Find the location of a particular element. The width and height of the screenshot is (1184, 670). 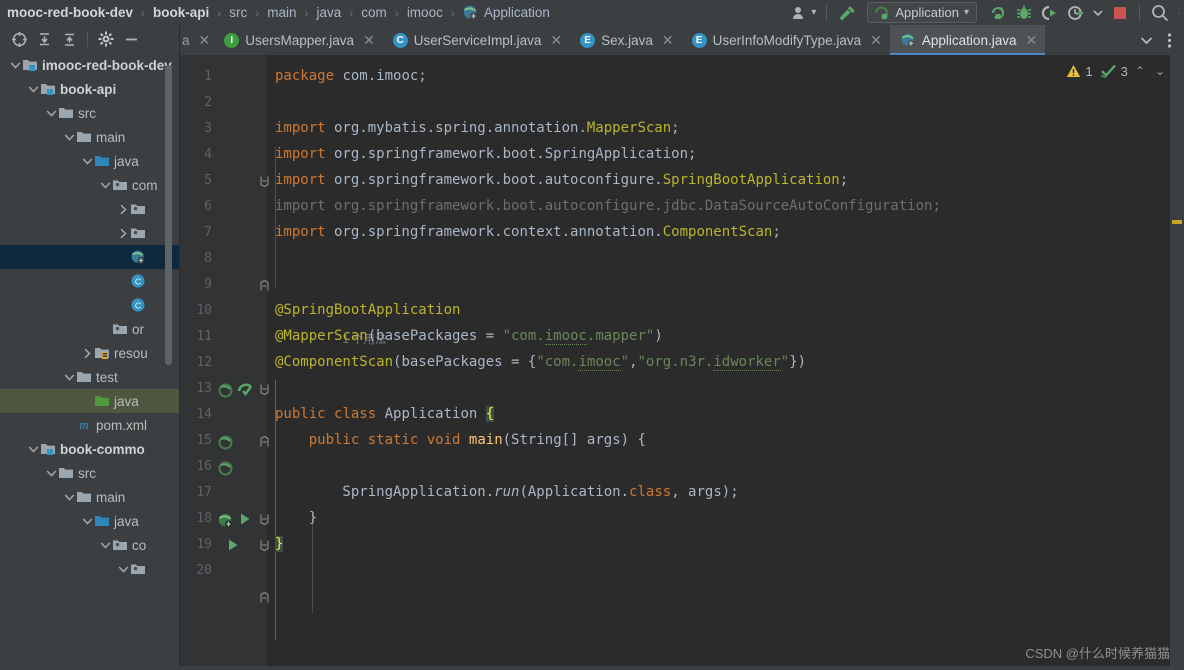

tree-node: src is located at coordinates (90, 473).